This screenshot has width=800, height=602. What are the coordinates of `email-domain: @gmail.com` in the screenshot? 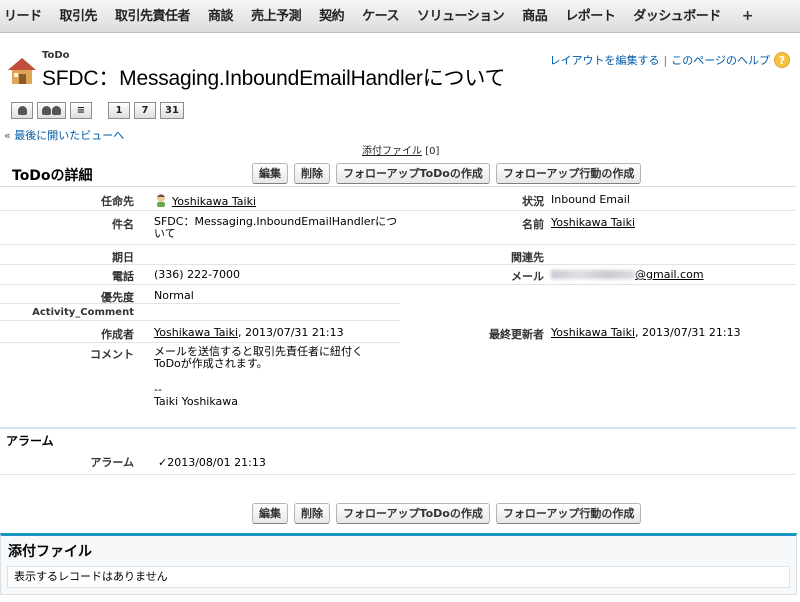 It's located at (669, 274).